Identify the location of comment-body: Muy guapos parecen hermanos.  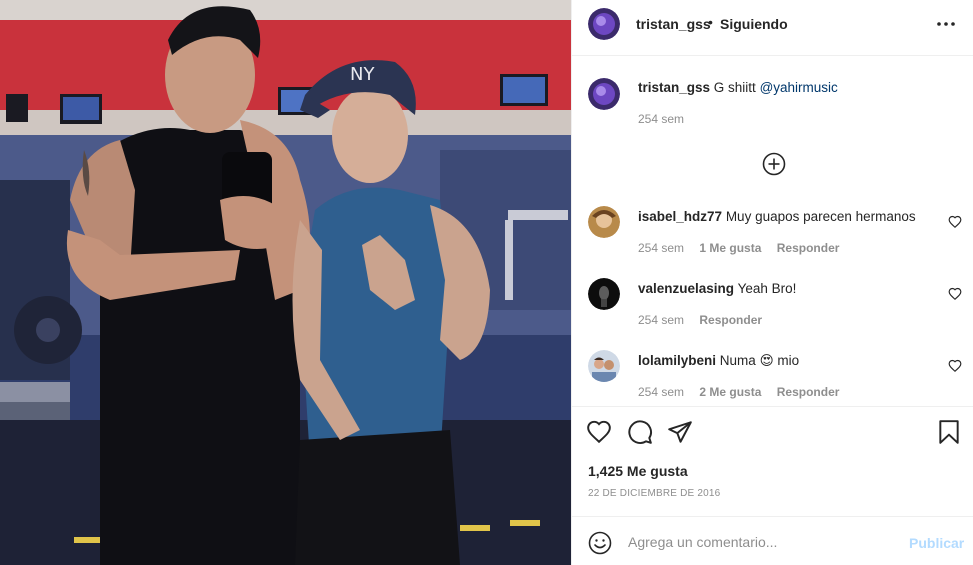
(820, 216).